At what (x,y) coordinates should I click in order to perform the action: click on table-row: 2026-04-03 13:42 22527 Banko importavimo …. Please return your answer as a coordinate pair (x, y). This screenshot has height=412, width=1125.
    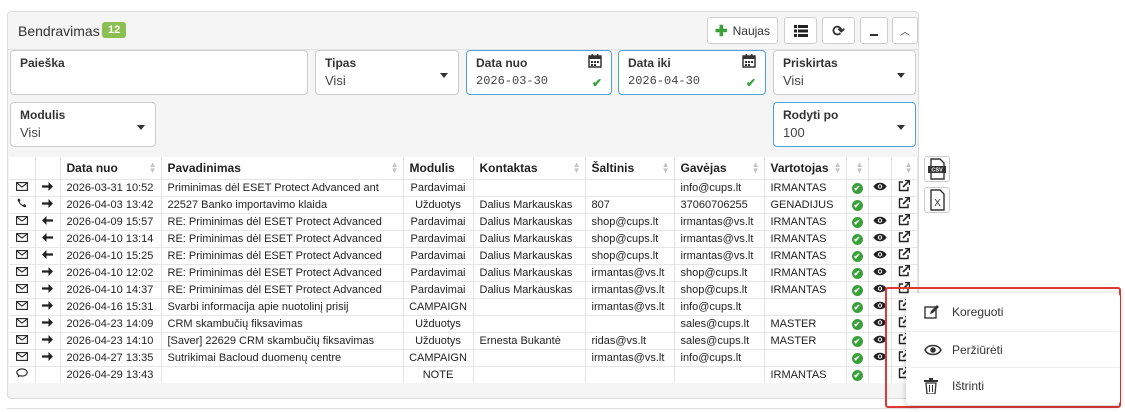
    Looking at the image, I should click on (463, 204).